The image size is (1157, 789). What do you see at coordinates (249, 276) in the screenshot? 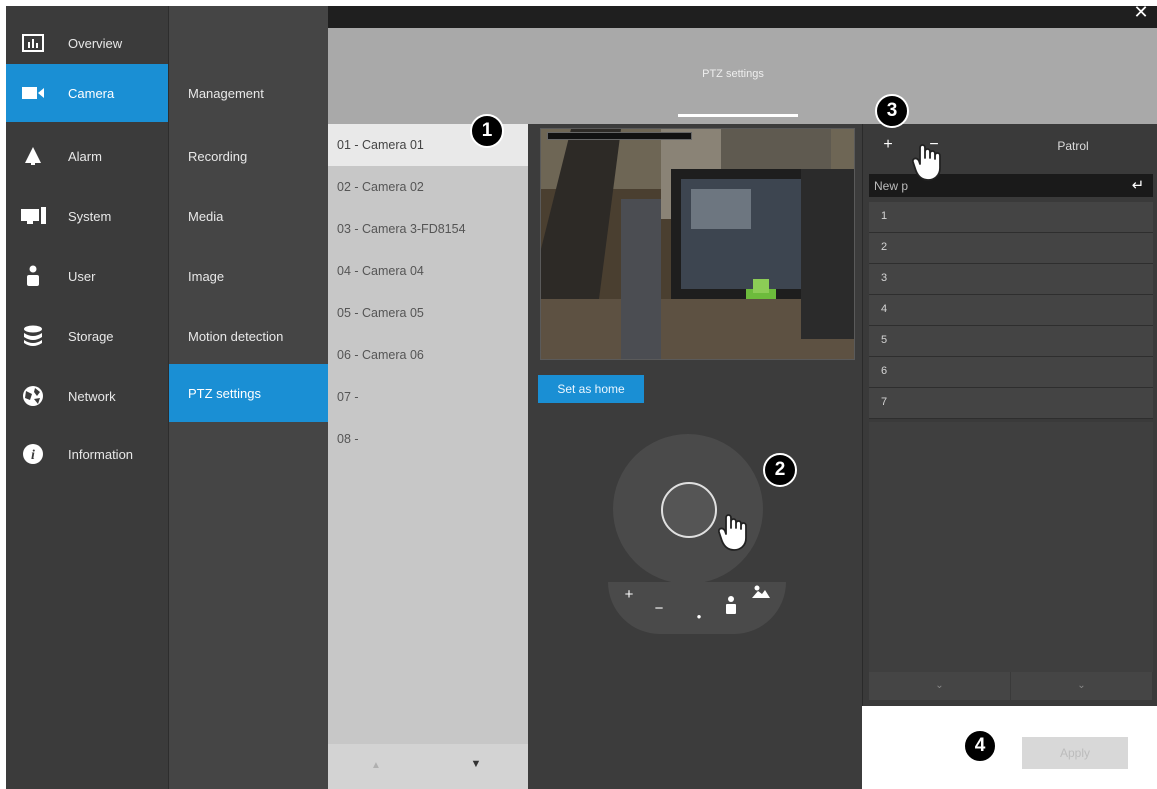
I see `subnav-item-image: Image` at bounding box center [249, 276].